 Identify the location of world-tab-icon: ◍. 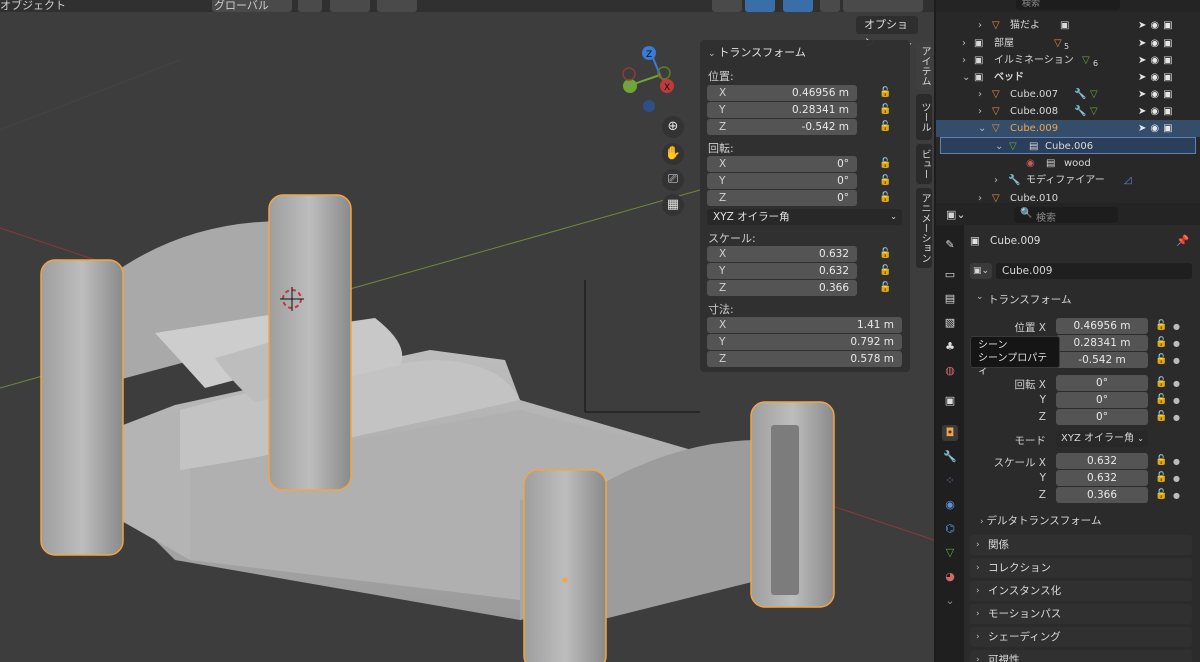
(950, 371).